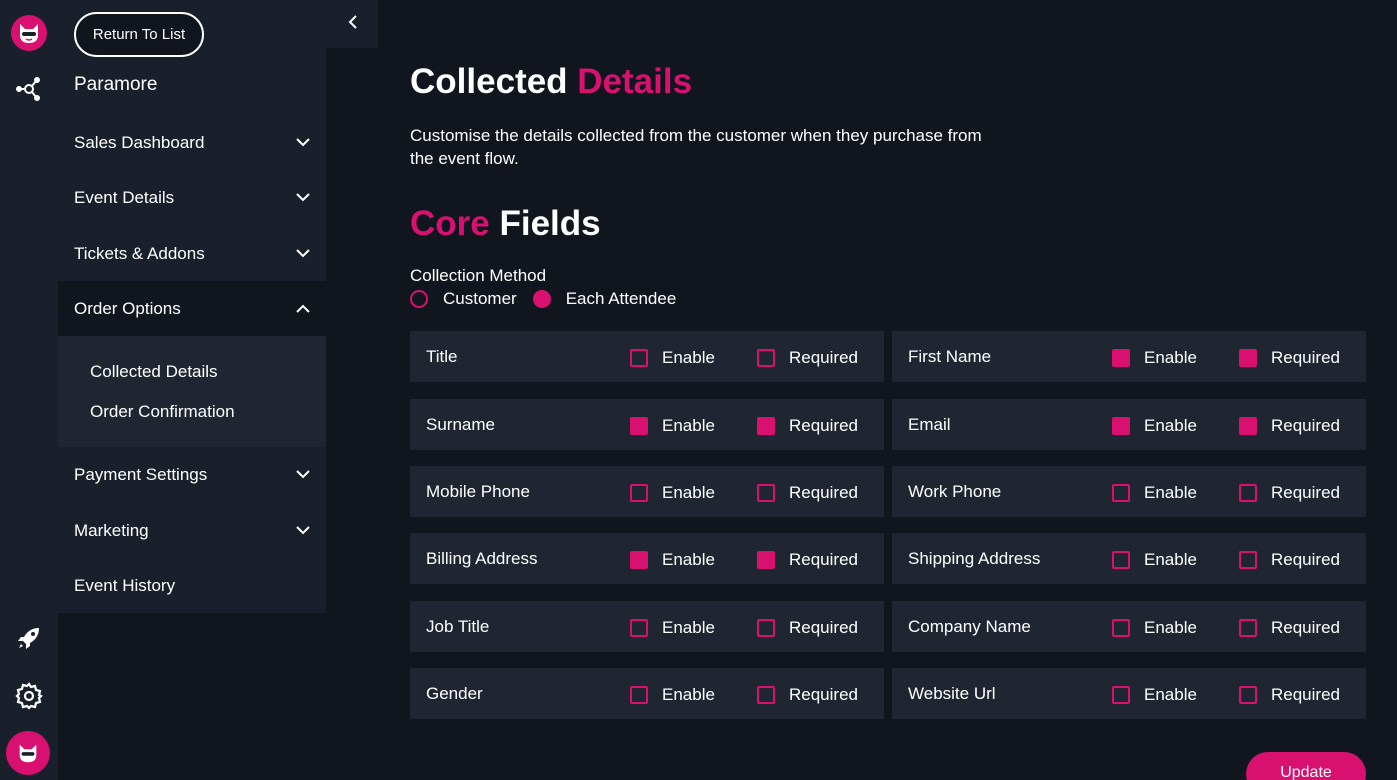 Image resolution: width=1397 pixels, height=780 pixels. Describe the element at coordinates (192, 530) in the screenshot. I see `sidebar-item-marketing: Marketing` at that location.